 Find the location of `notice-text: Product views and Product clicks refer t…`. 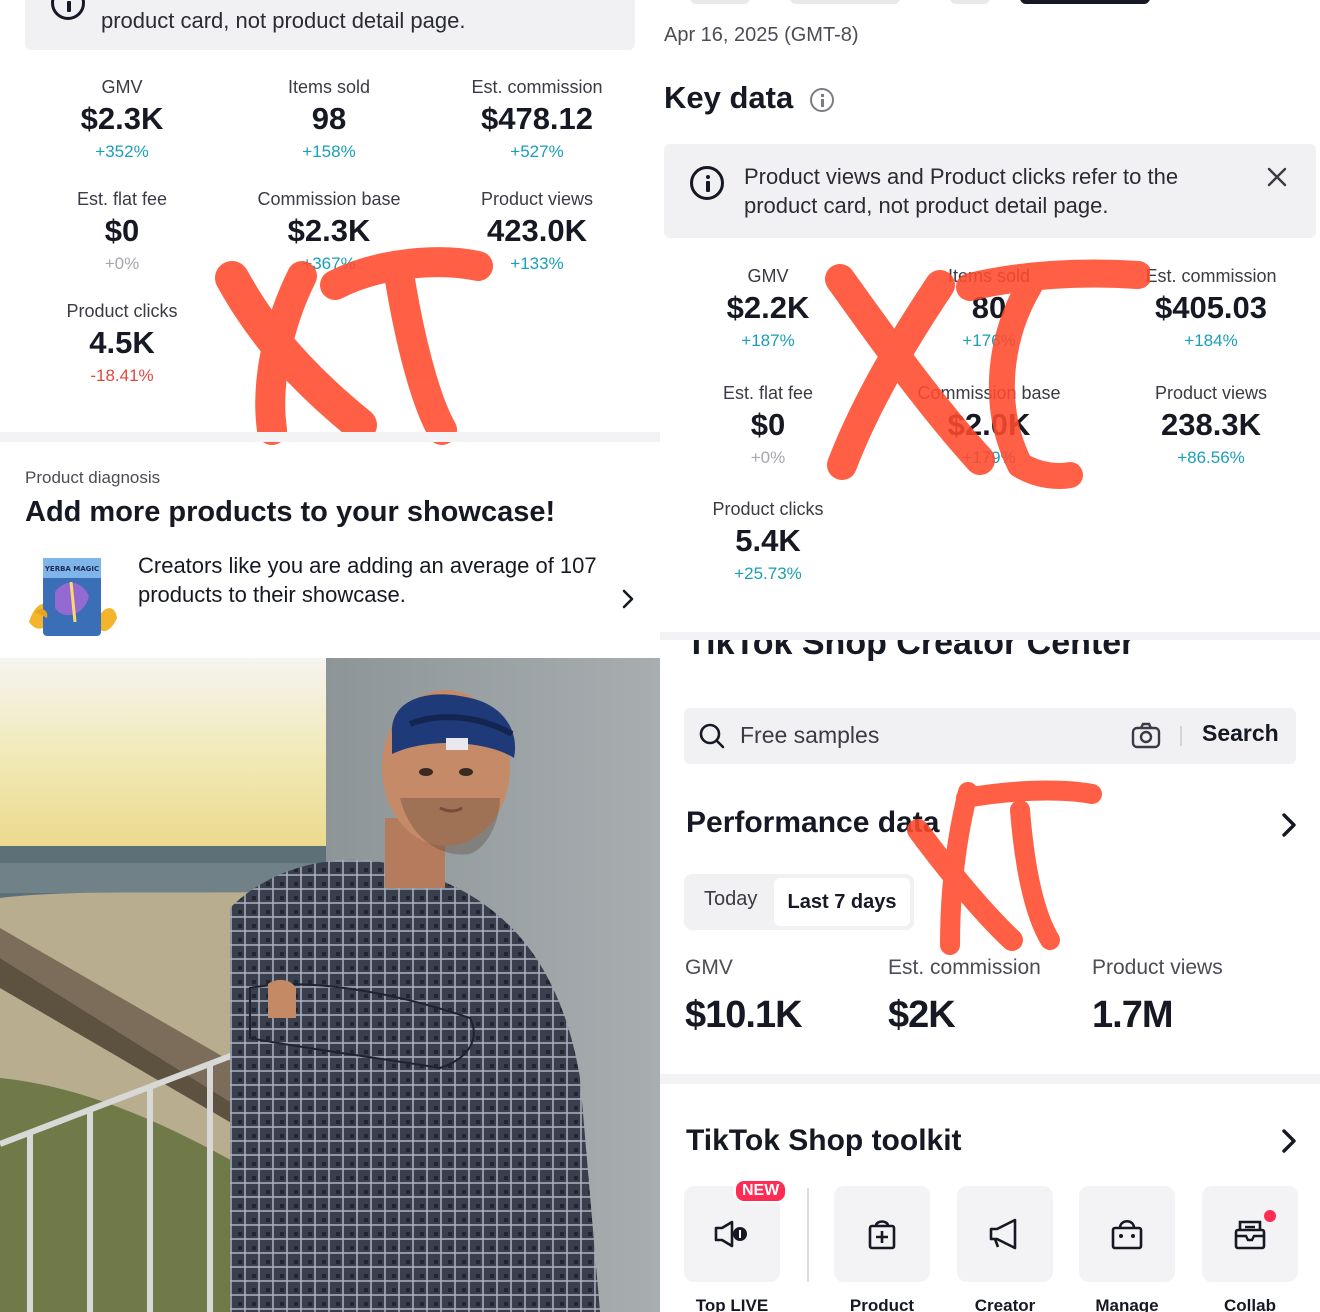

notice-text: Product views and Product clicks refer t… is located at coordinates (961, 191).